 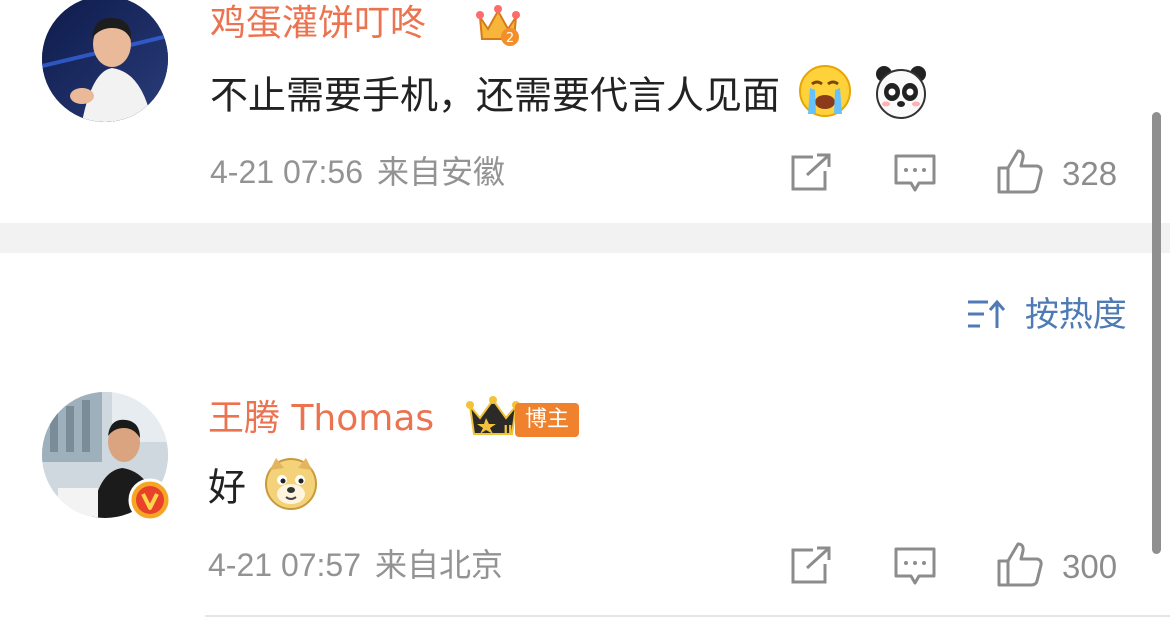 I want to click on avatar-image, so click(x=105, y=61).